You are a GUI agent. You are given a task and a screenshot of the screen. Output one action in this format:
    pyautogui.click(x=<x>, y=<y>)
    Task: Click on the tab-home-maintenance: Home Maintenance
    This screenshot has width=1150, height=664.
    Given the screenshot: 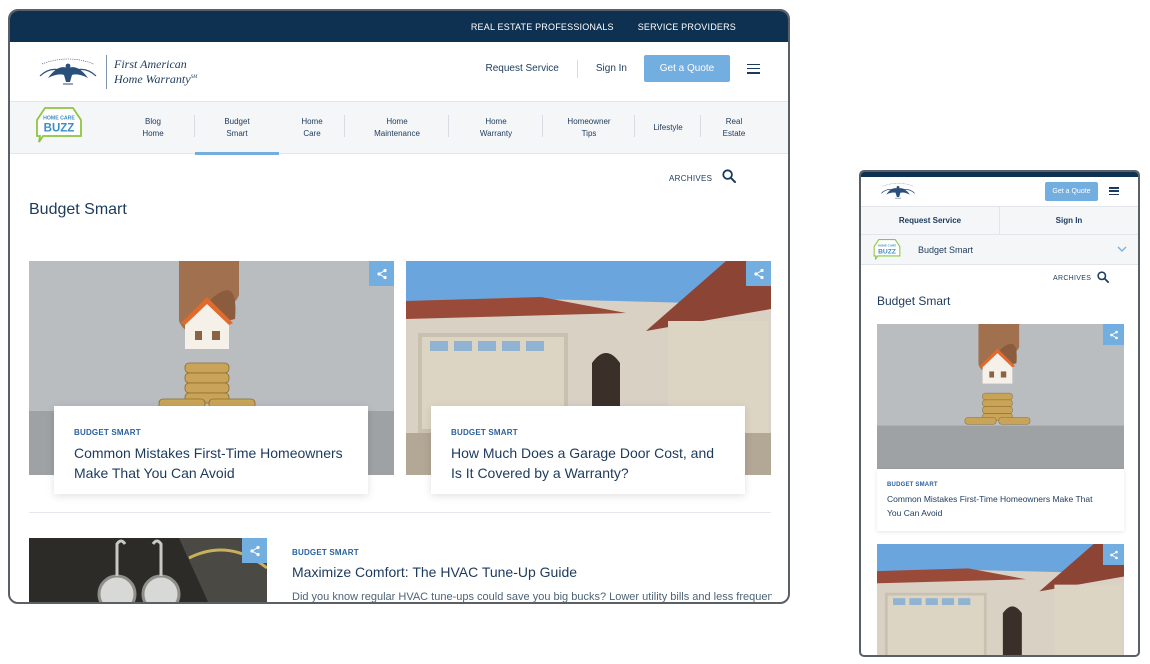 What is the action you would take?
    pyautogui.click(x=397, y=128)
    